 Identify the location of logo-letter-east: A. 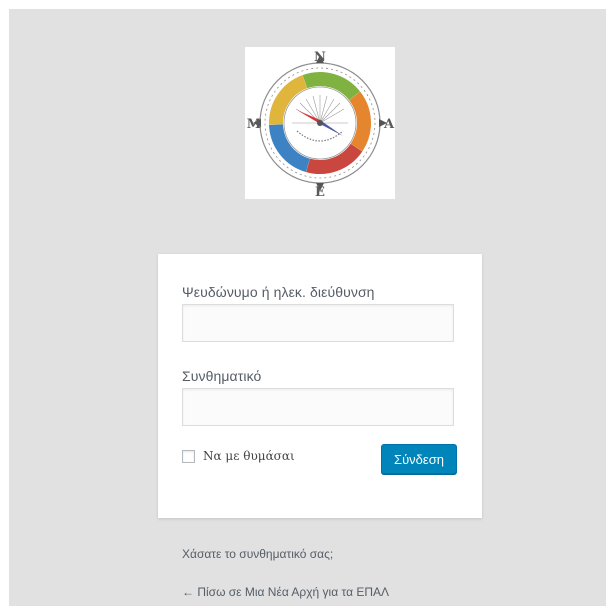
(389, 124).